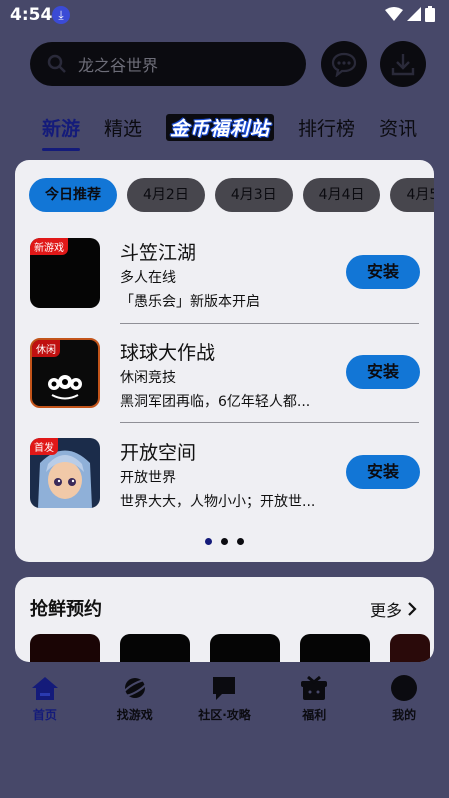 The height and width of the screenshot is (798, 449). Describe the element at coordinates (404, 688) in the screenshot. I see `profile-icon` at that location.